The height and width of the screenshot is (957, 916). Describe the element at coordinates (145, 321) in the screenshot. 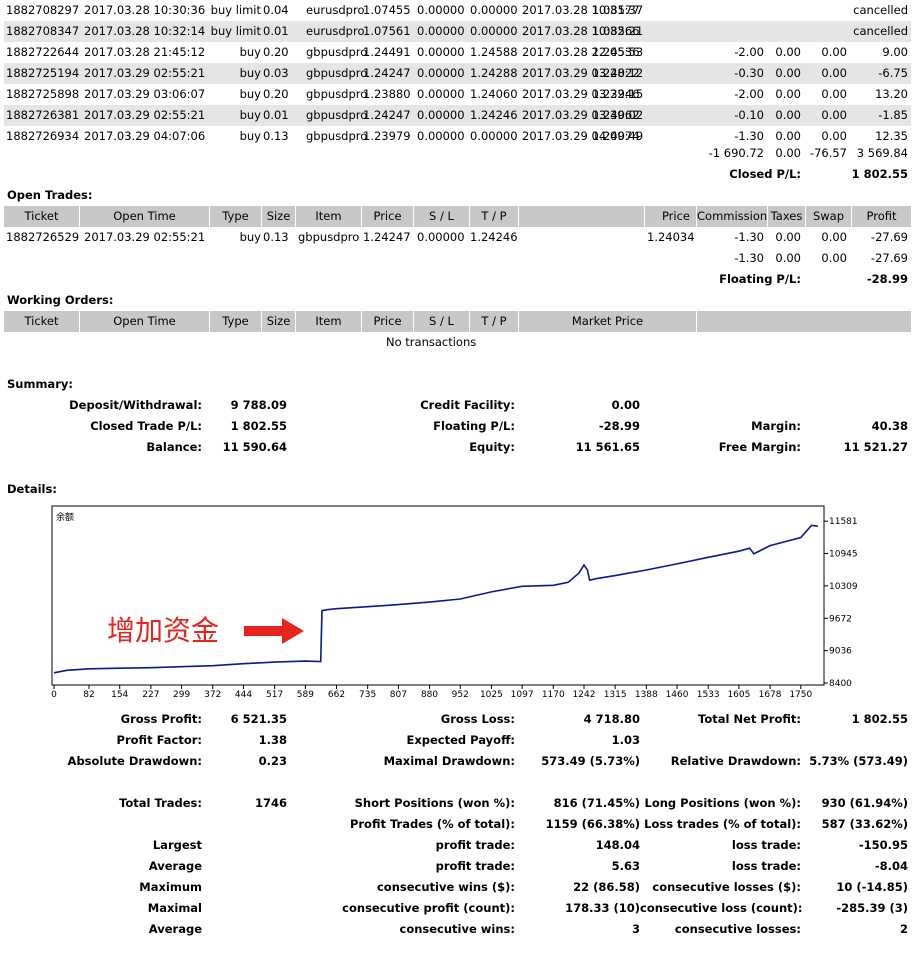

I see `col-open-time: Open Time` at that location.